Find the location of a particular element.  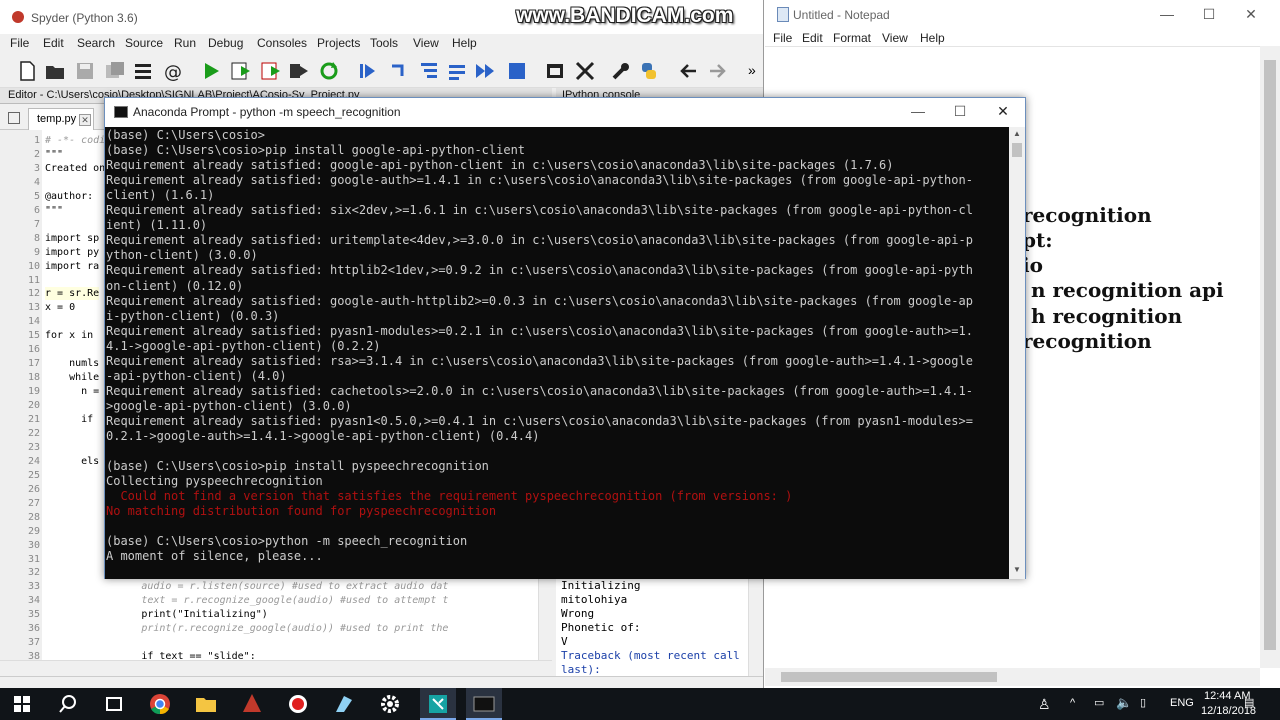

open-folder-icon is located at coordinates (55, 71).